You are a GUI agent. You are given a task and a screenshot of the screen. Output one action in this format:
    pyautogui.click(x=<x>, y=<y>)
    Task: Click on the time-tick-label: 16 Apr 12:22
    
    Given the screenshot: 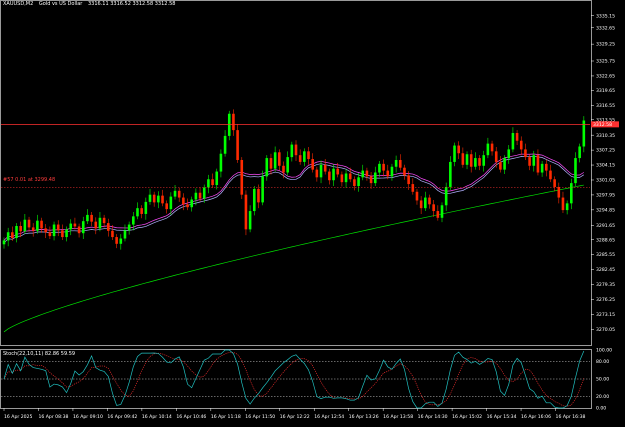 What is the action you would take?
    pyautogui.click(x=295, y=417)
    